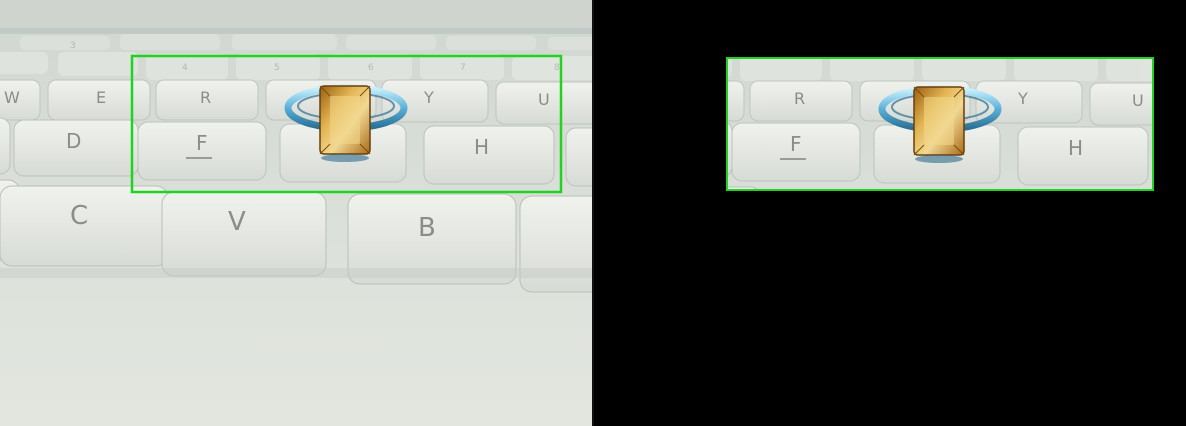 The height and width of the screenshot is (426, 1186). I want to click on key-label-c: C, so click(79, 216).